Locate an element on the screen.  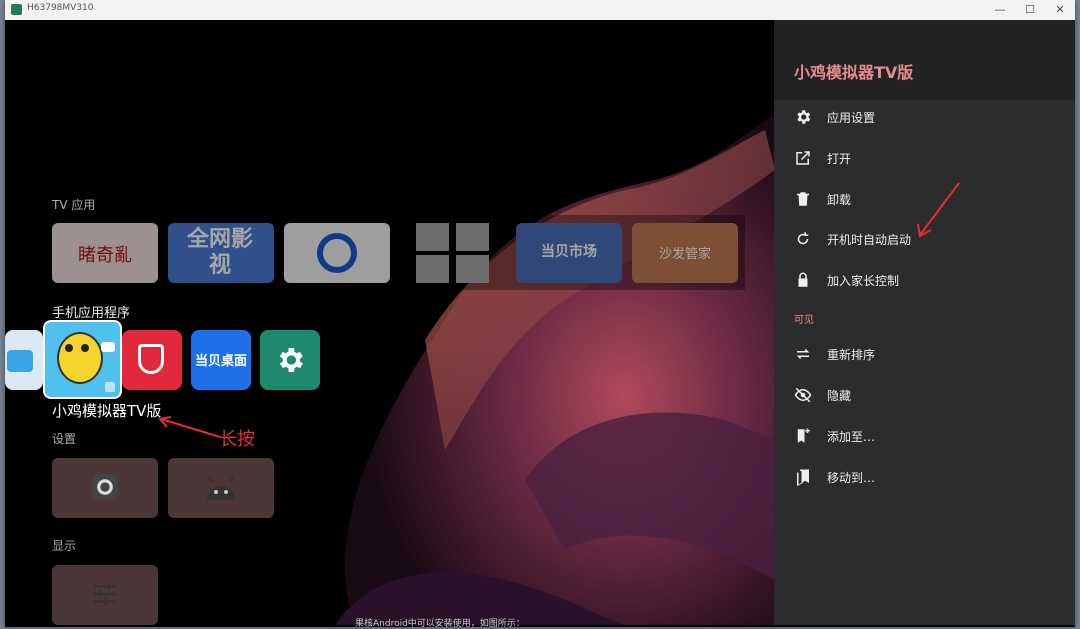
focused-app-name: 小鸡模拟器TV版 is located at coordinates (107, 411).